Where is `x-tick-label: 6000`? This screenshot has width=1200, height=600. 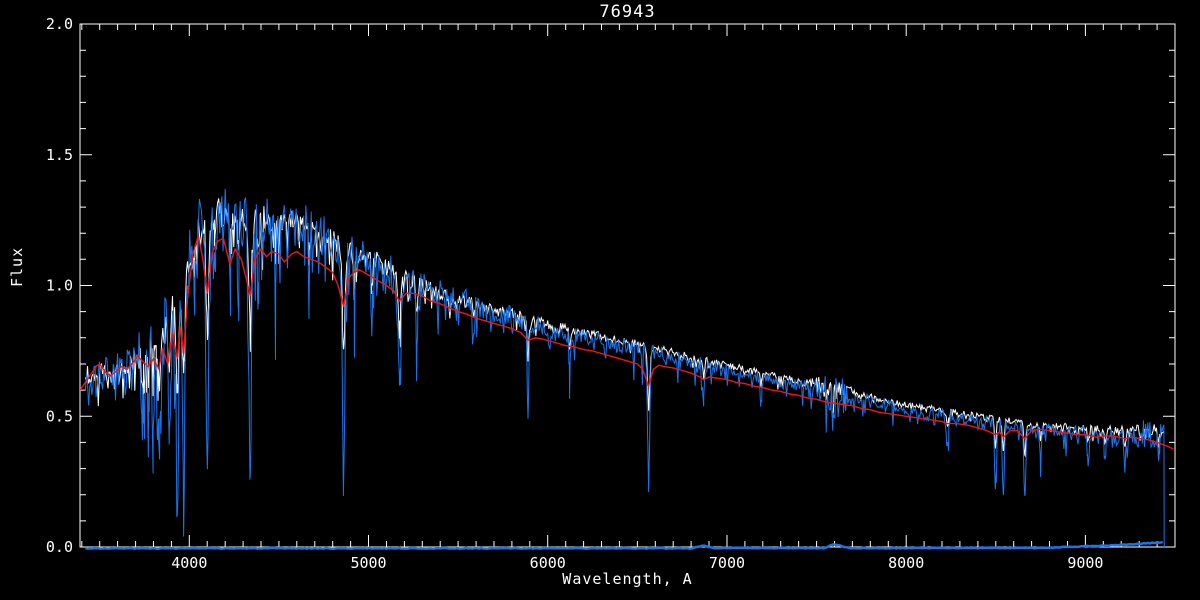 x-tick-label: 6000 is located at coordinates (548, 563).